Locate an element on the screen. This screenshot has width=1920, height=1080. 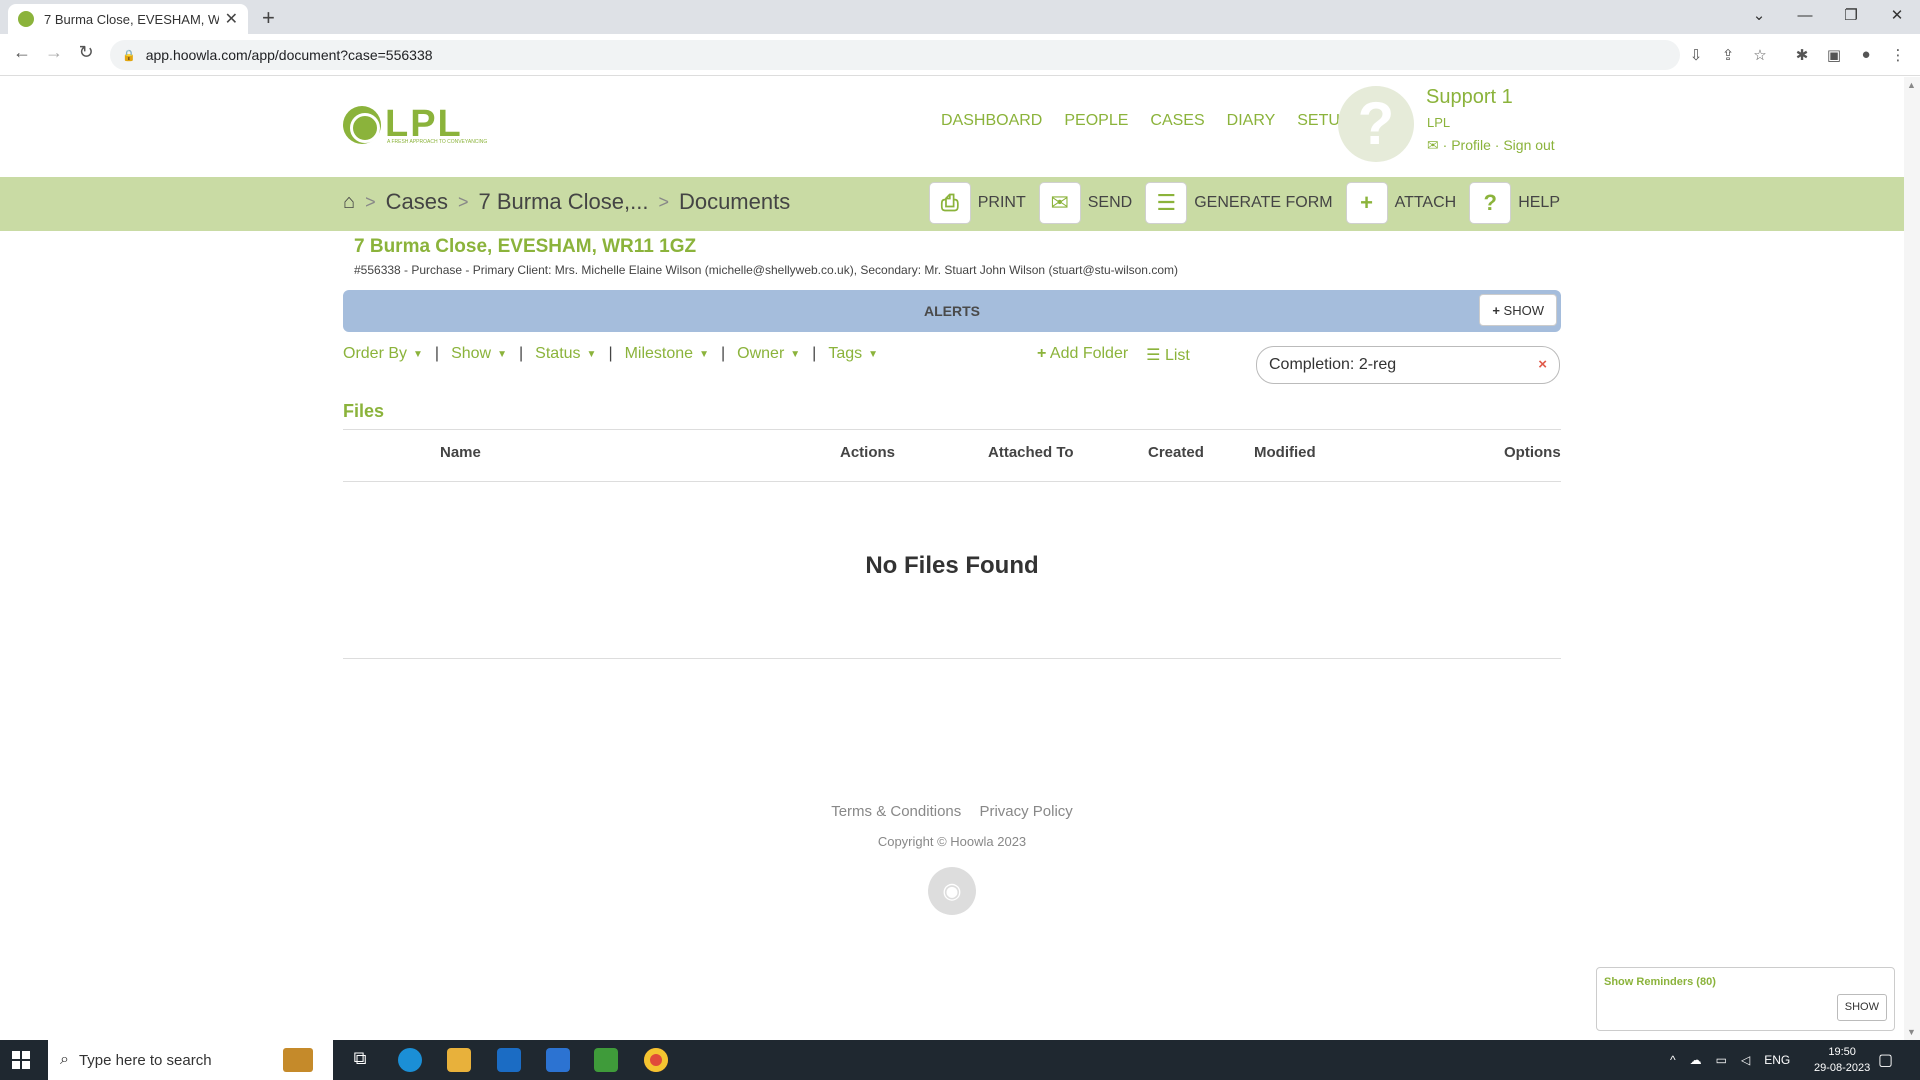
column-header-name: Name is located at coordinates (460, 452).